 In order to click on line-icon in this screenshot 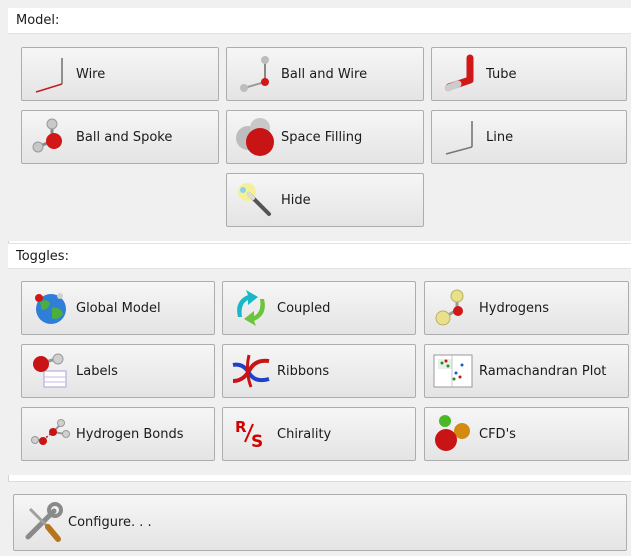, I will do `click(460, 137)`.